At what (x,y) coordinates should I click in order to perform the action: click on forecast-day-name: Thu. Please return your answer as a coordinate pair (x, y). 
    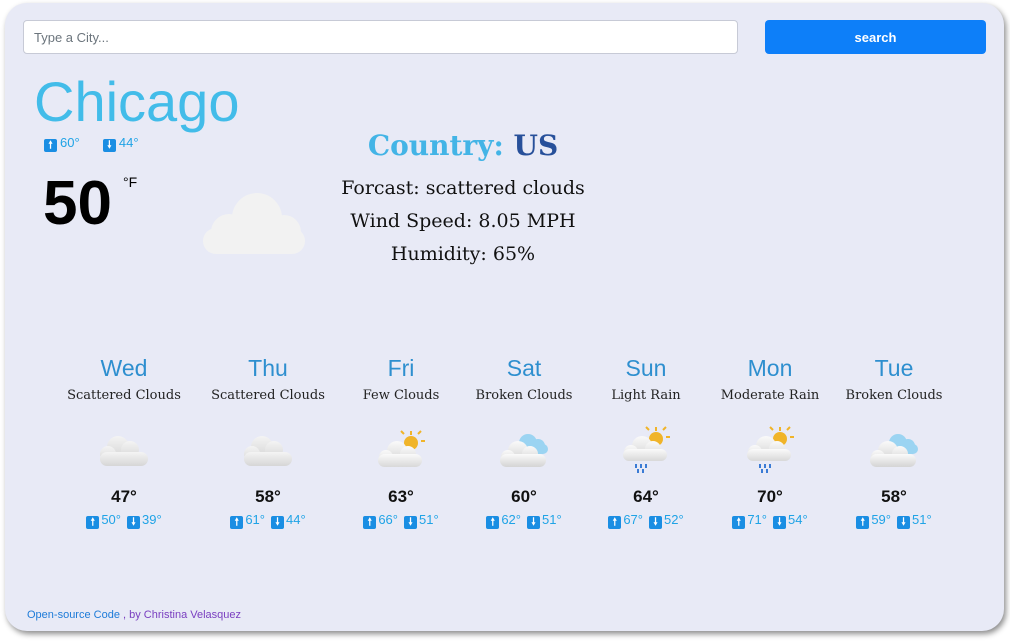
    Looking at the image, I should click on (268, 368).